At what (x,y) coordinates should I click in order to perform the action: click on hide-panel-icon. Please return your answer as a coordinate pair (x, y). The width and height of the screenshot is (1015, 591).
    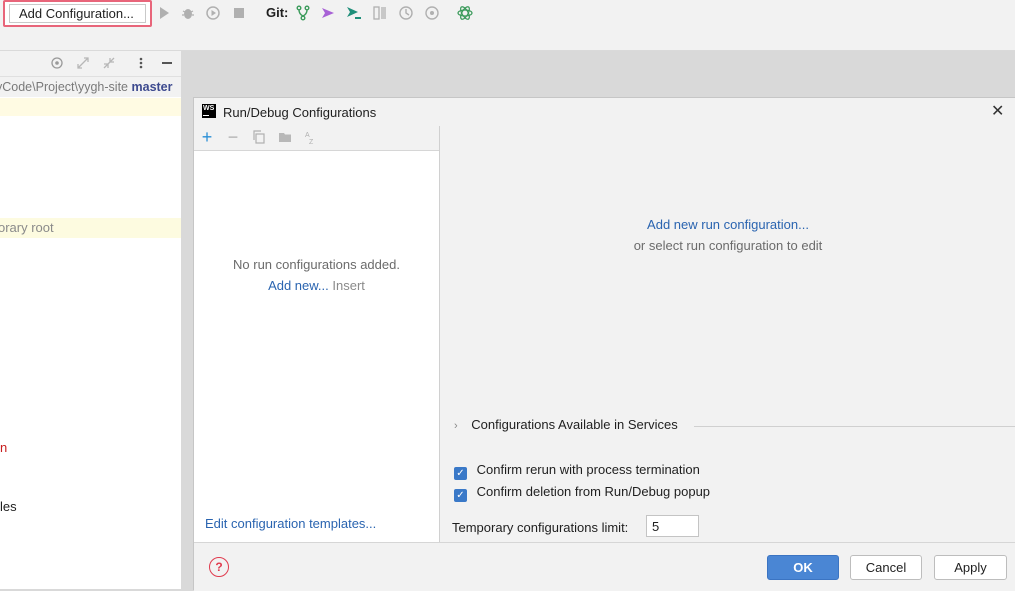
    Looking at the image, I should click on (167, 63).